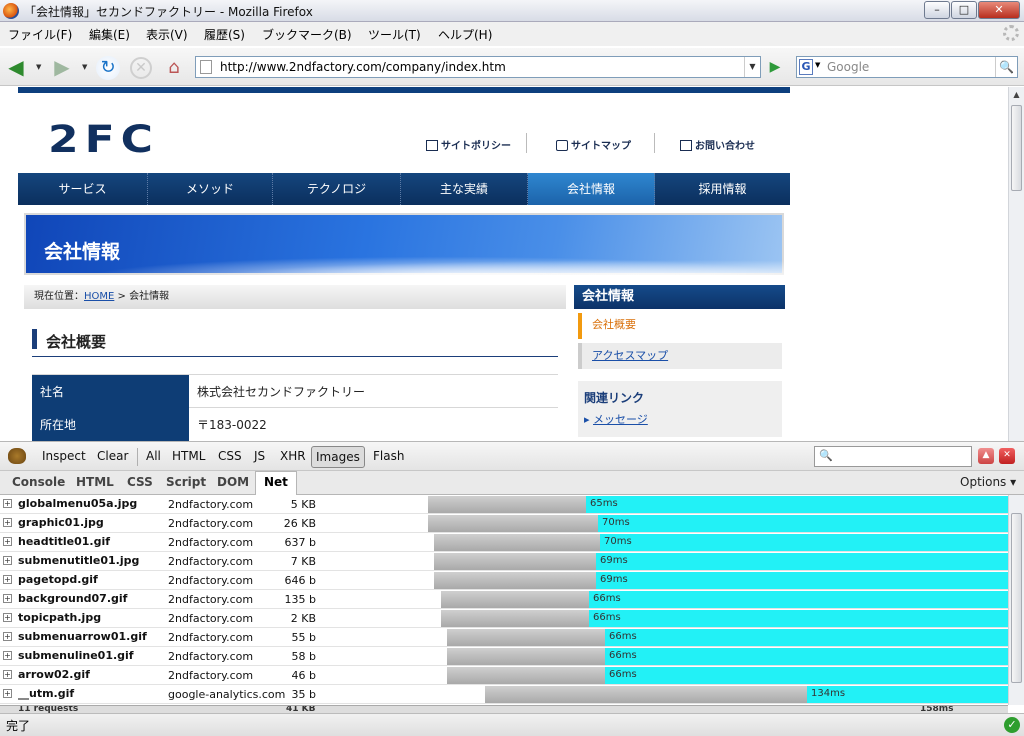  What do you see at coordinates (432, 145) in the screenshot?
I see `document-icon` at bounding box center [432, 145].